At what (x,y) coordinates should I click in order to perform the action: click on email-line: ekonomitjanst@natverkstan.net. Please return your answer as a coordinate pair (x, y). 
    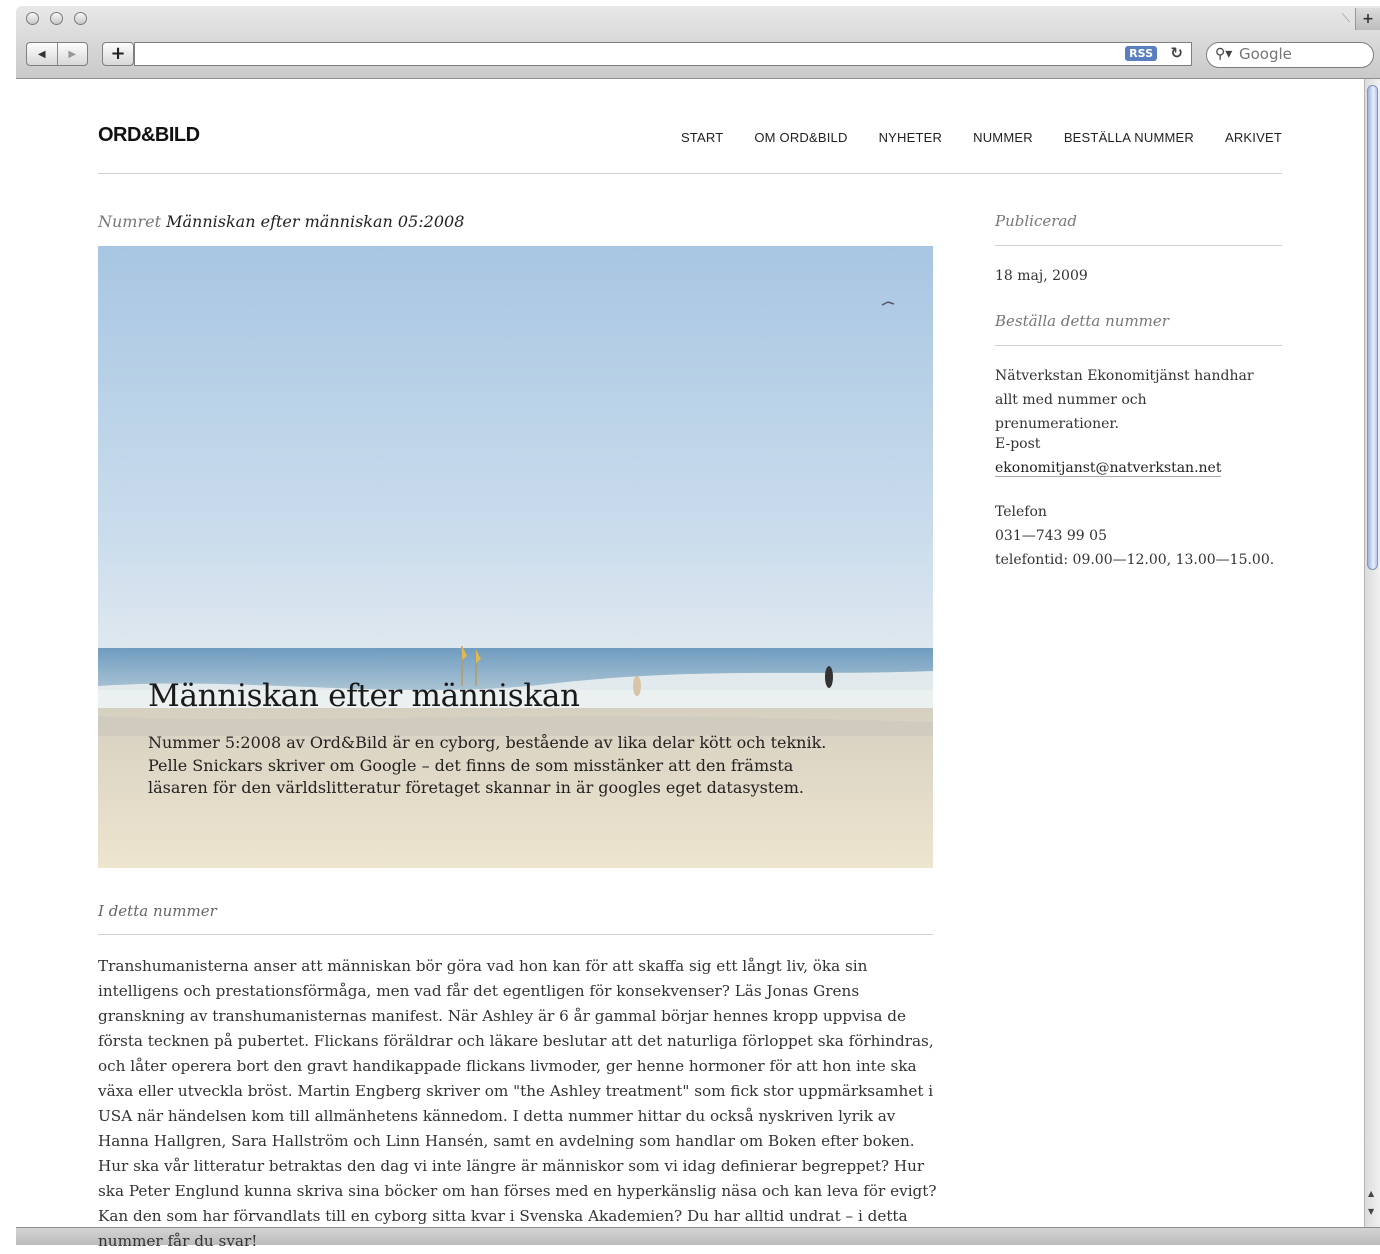
    Looking at the image, I should click on (1140, 468).